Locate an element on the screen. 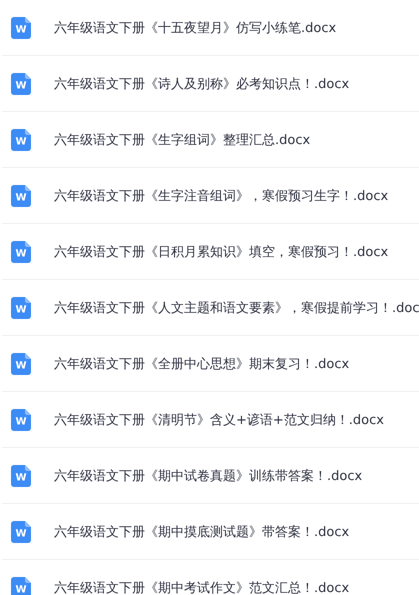 This screenshot has height=595, width=419. file-name: 六年级语文下册《期中考试作文》范文汇总！.docx is located at coordinates (202, 586).